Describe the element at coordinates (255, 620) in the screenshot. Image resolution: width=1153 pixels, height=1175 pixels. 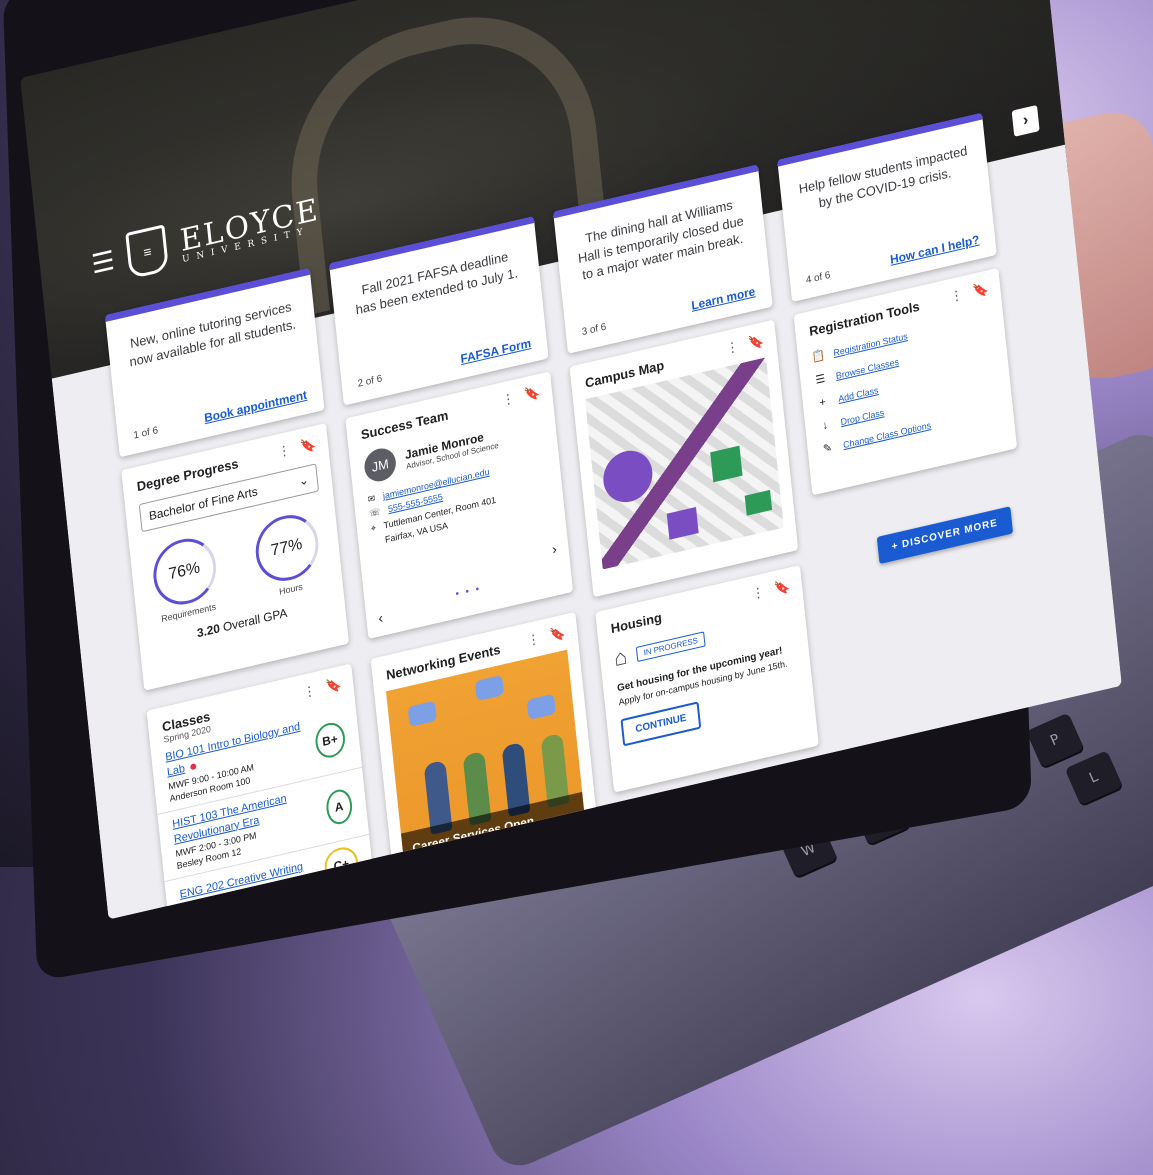
I see `gpa-label: Overall GPA` at that location.